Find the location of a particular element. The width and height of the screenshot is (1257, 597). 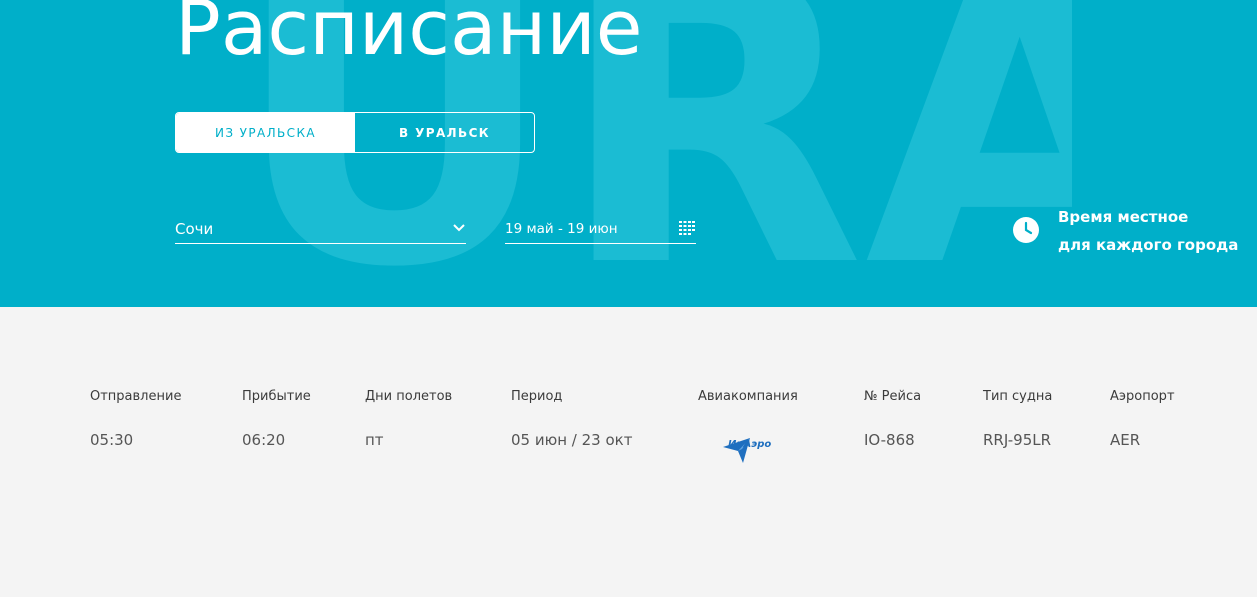

column-header-airline: Авиакомпания is located at coordinates (748, 396).